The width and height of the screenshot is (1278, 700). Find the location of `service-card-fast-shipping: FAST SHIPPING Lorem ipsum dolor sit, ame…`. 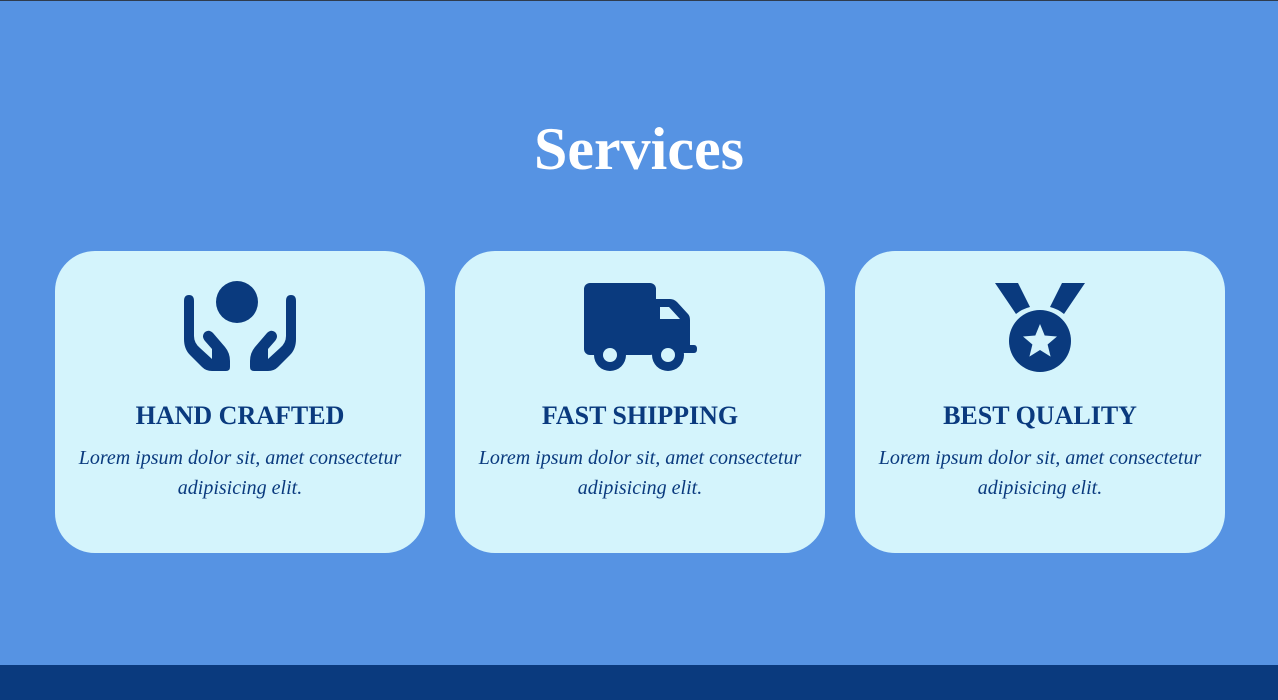

service-card-fast-shipping: FAST SHIPPING Lorem ipsum dolor sit, ame… is located at coordinates (640, 402).